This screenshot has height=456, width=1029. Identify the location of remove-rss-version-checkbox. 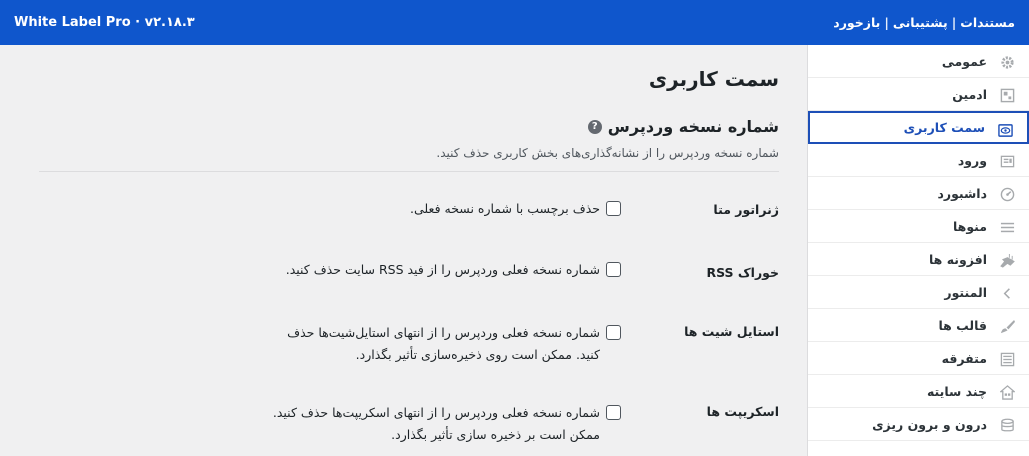
(613, 269).